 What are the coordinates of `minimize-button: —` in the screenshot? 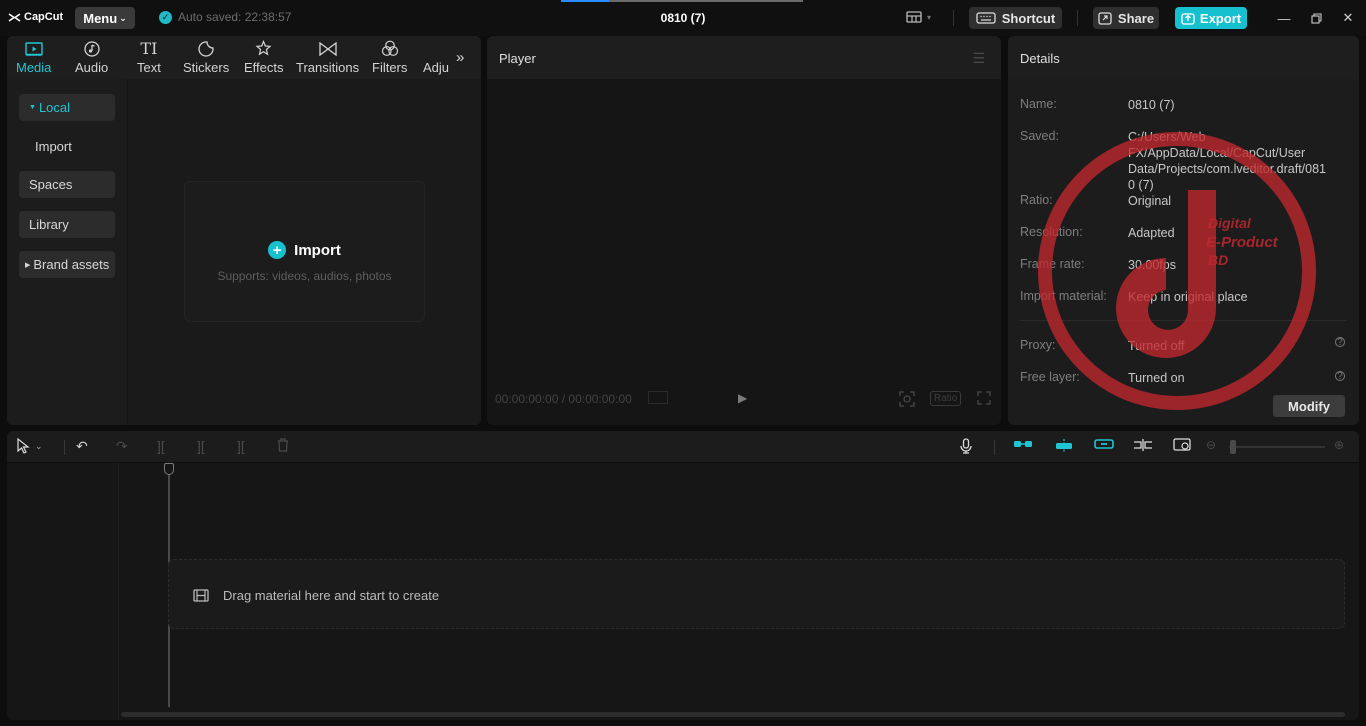 It's located at (1284, 18).